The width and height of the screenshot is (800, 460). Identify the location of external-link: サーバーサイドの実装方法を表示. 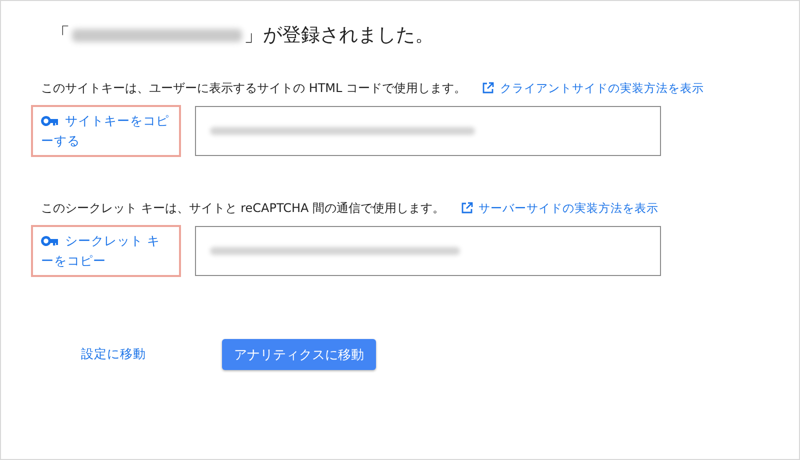
(559, 208).